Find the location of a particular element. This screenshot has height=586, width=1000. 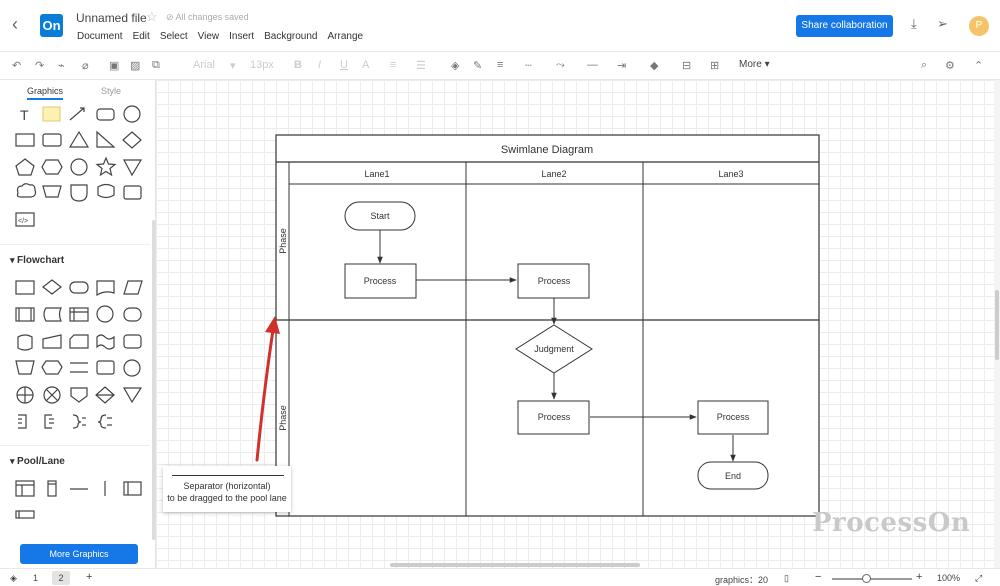

menu-arrange: Arrange is located at coordinates (346, 36).